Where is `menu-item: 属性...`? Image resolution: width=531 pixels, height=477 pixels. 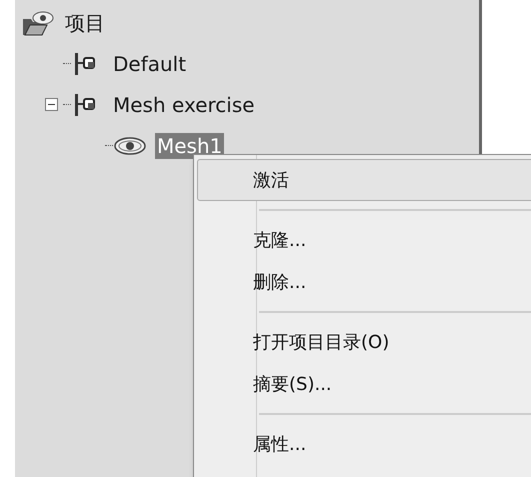
menu-item: 属性... is located at coordinates (364, 444).